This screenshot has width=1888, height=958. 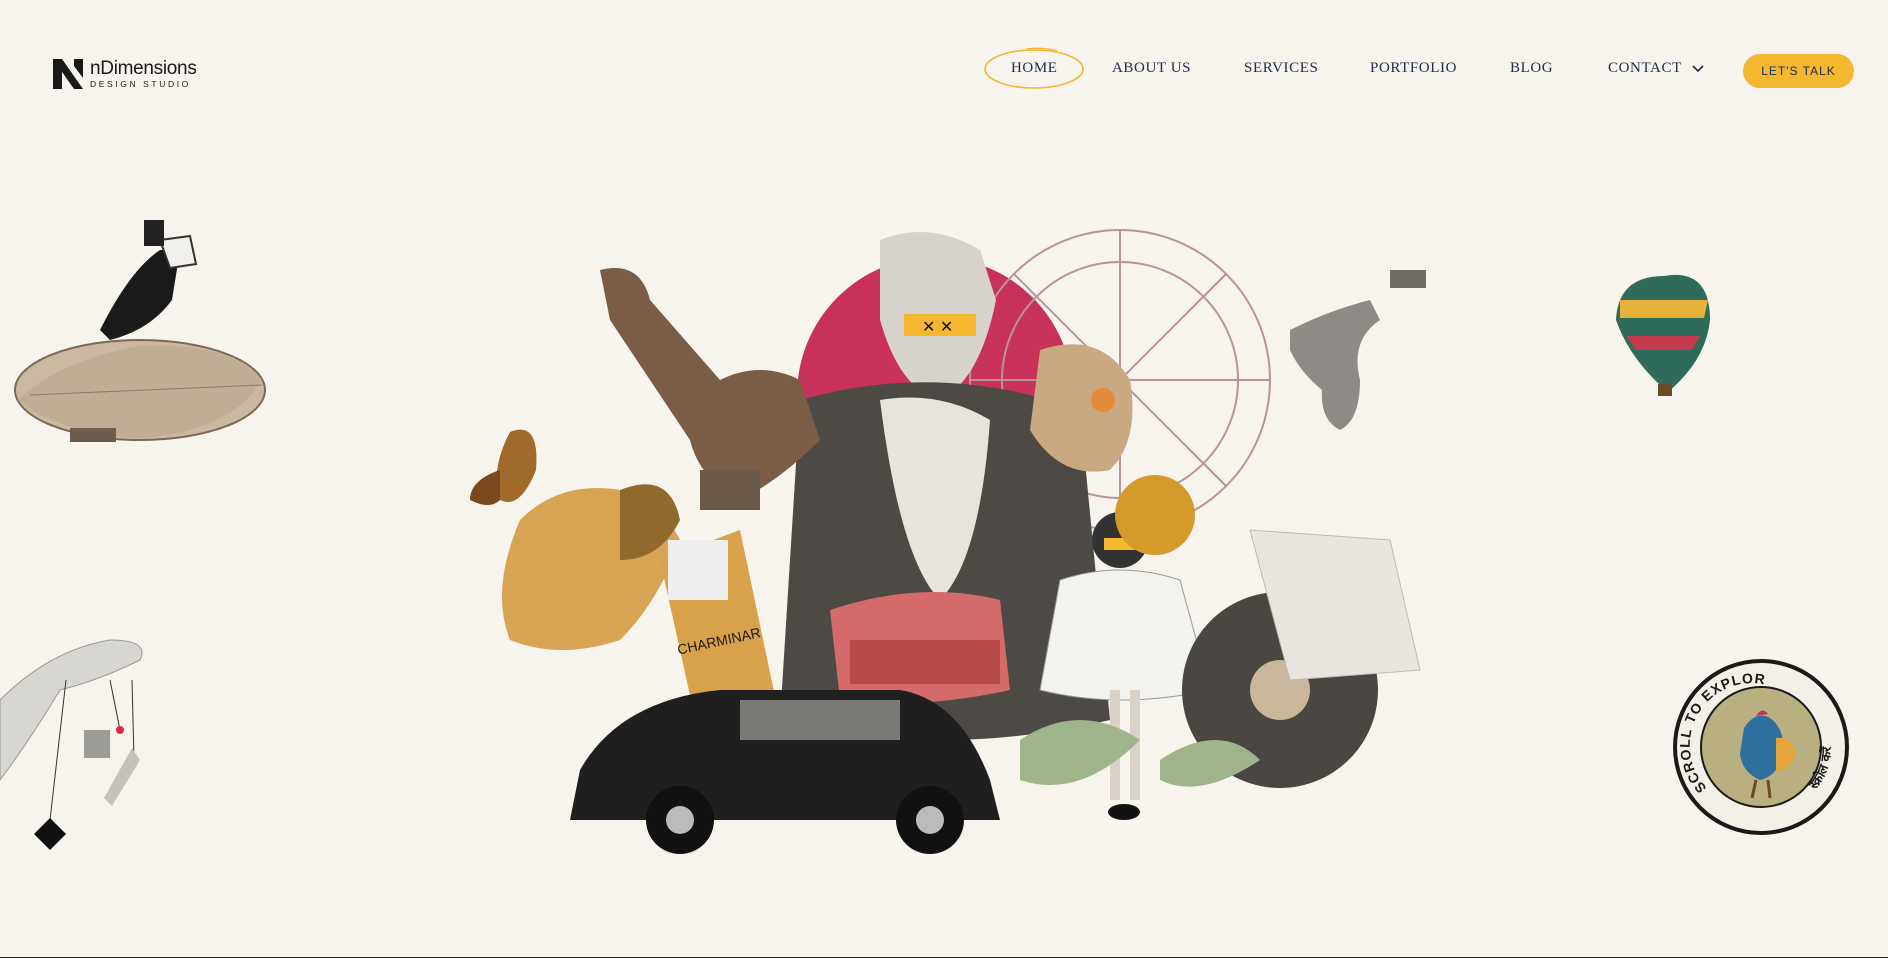 I want to click on scroll-to-explore-badge: SCROLL TO EXPLORE स्क्रोल करें, so click(x=1758, y=740).